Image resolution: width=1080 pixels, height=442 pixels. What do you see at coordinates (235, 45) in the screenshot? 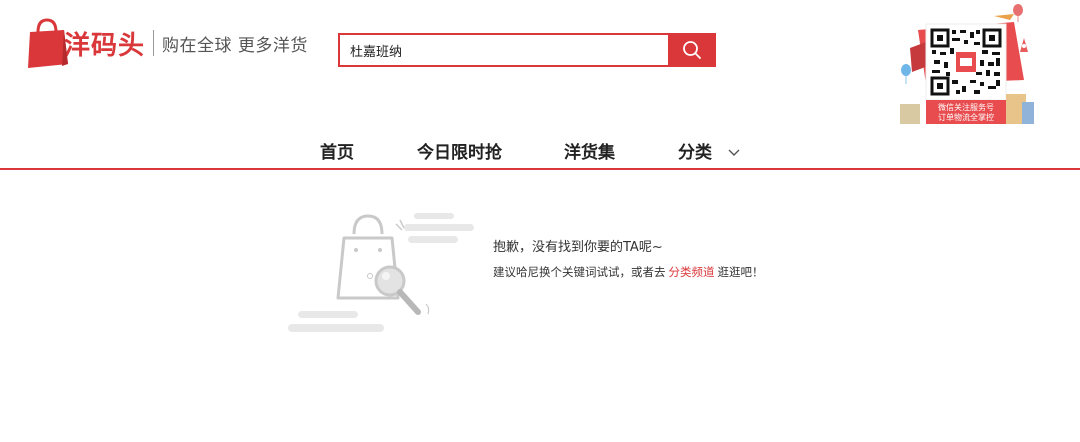
I see `logo-slogan: 购在全球 更多洋货` at bounding box center [235, 45].